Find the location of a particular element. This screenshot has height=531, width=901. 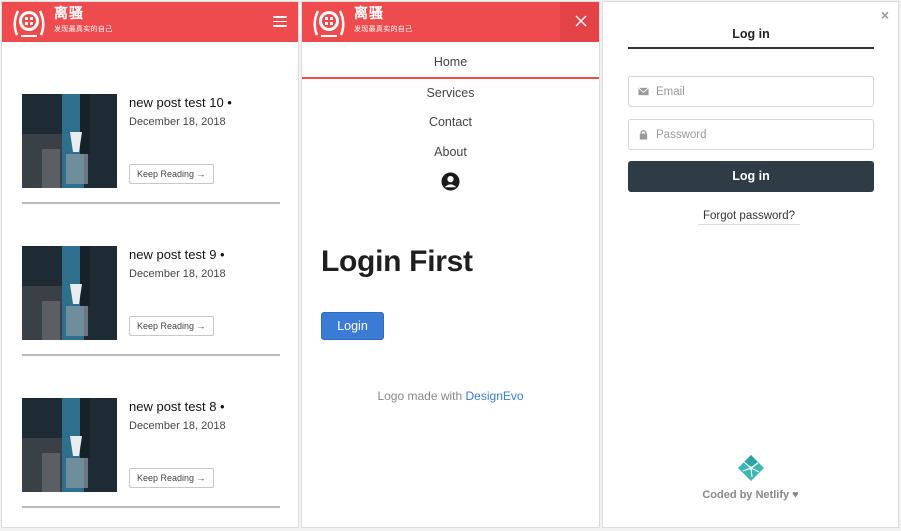

close-icon is located at coordinates (580, 21).